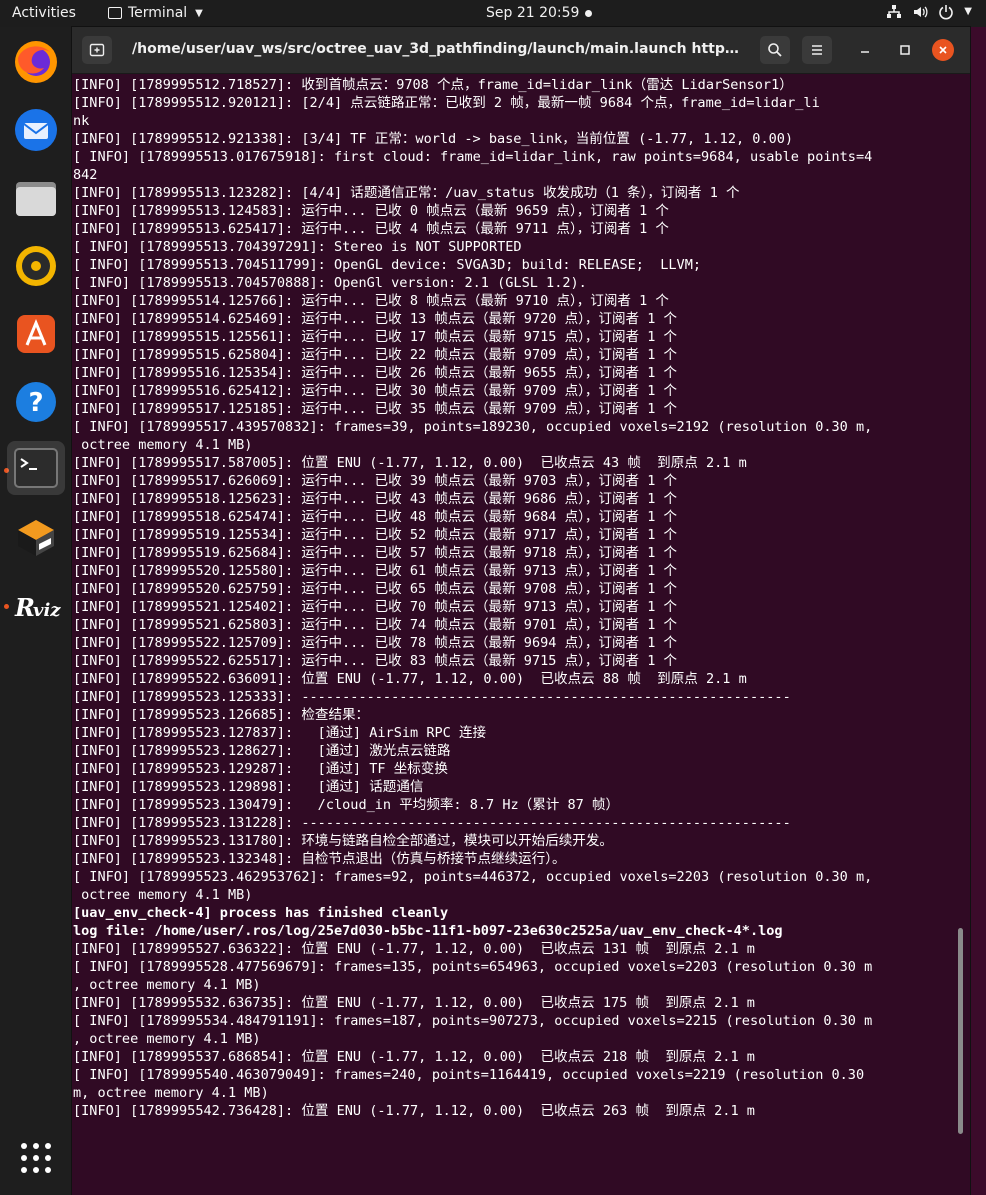 Image resolution: width=986 pixels, height=1195 pixels. I want to click on new-tab-icon, so click(97, 50).